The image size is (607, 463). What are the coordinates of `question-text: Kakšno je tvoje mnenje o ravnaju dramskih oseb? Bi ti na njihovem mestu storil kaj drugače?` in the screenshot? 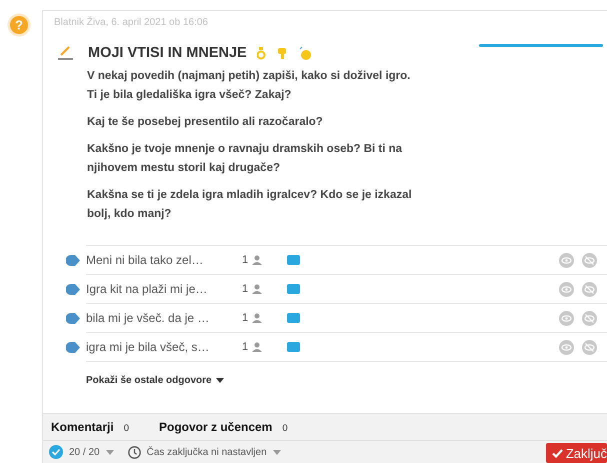 It's located at (245, 159).